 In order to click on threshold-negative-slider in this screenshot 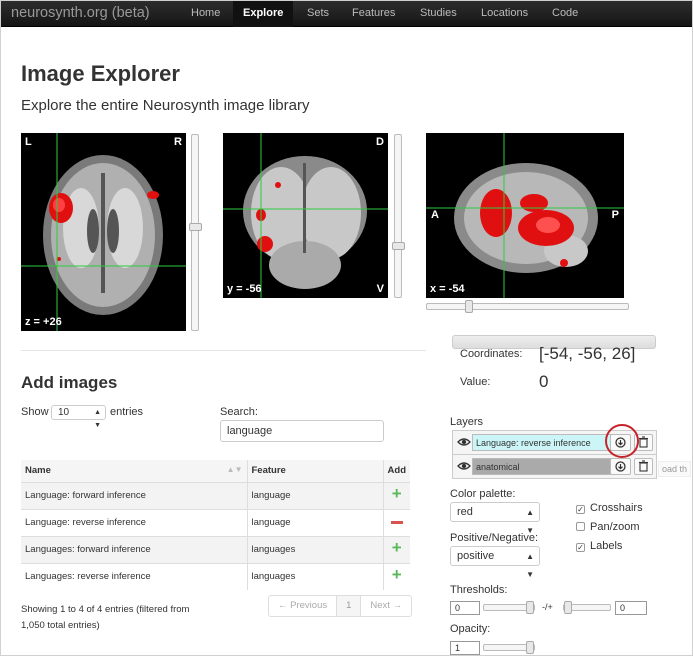, I will do `click(509, 607)`.